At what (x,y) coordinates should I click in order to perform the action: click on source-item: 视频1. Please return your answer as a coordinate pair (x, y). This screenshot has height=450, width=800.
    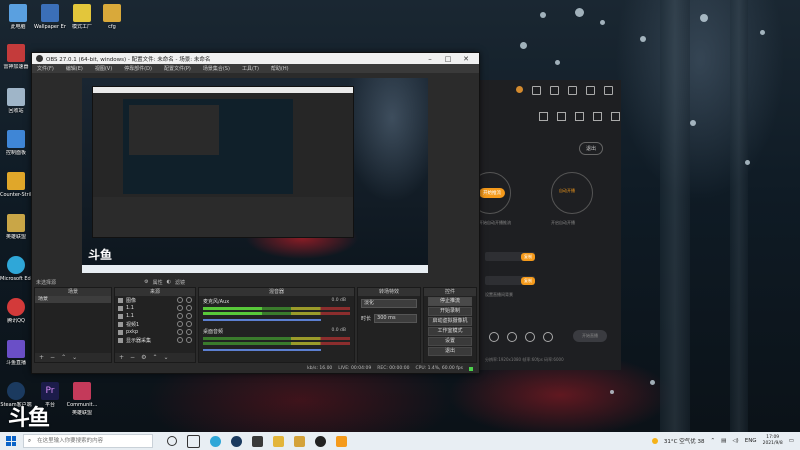
    Looking at the image, I should click on (155, 324).